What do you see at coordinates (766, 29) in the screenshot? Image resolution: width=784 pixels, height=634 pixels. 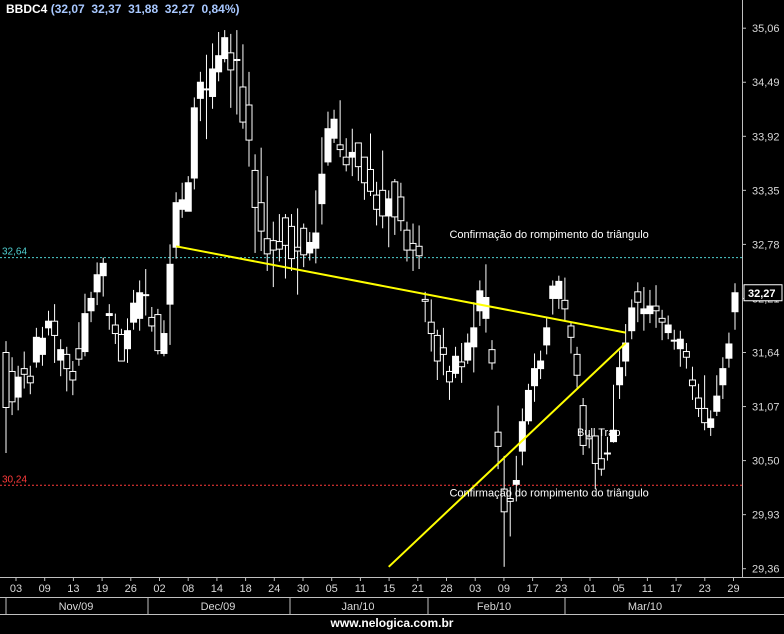 I see `y-tick-label: 35,06` at bounding box center [766, 29].